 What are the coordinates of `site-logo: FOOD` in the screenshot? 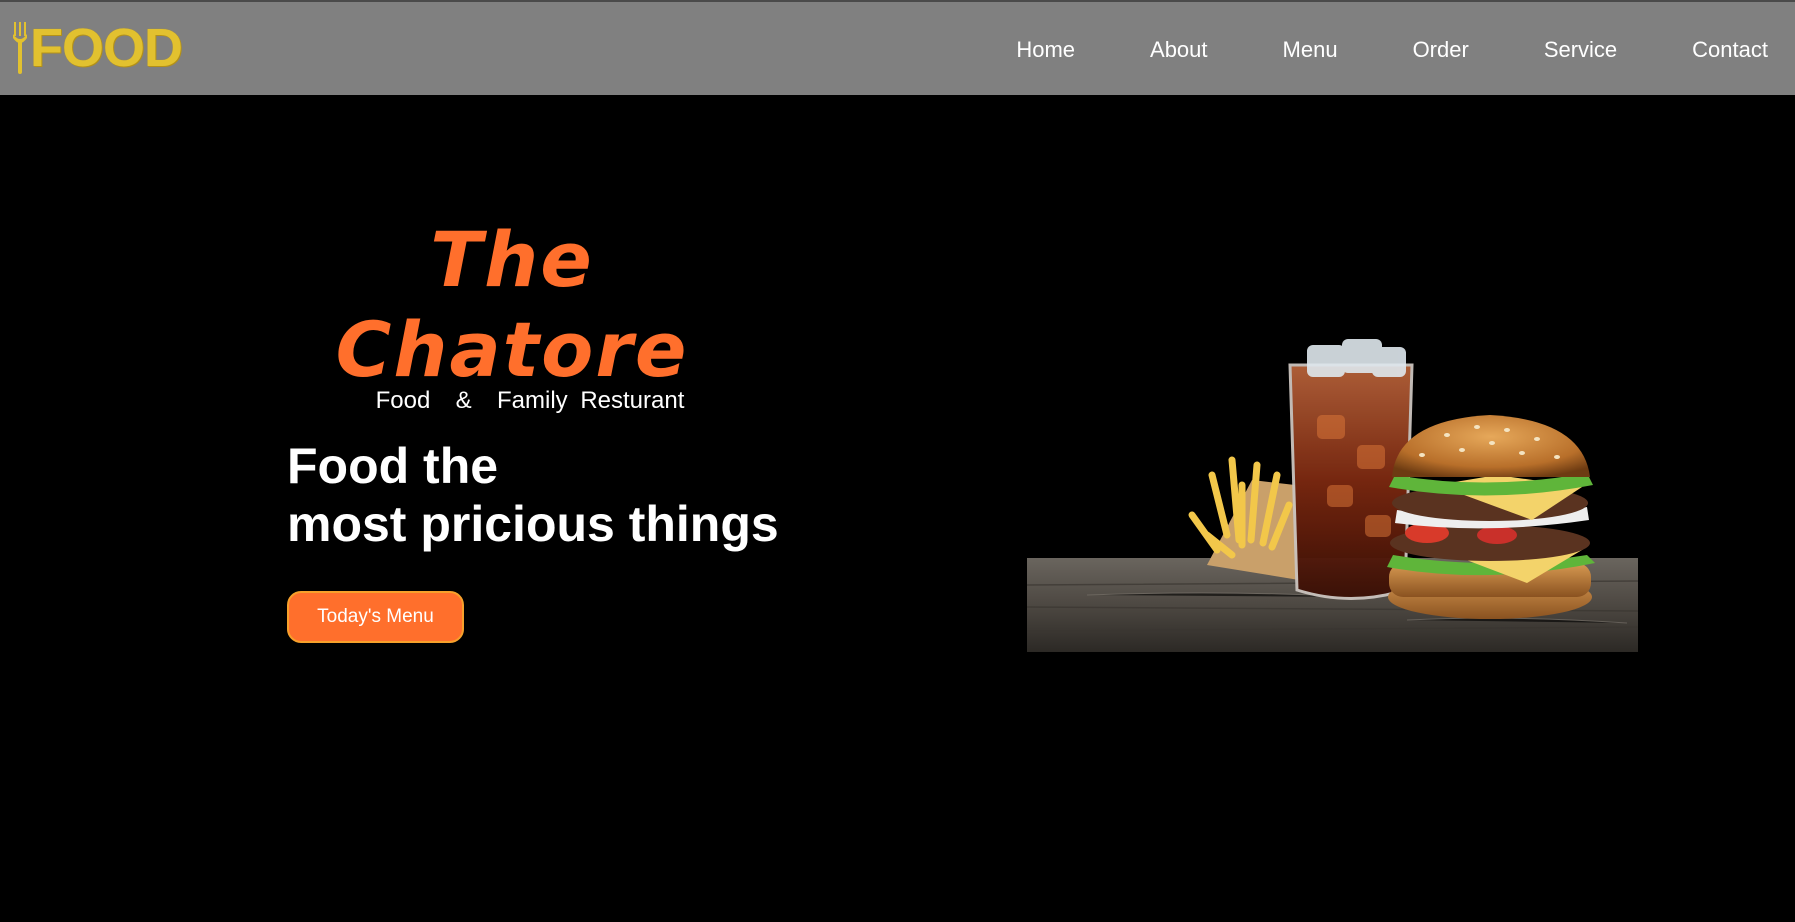 It's located at (97, 48).